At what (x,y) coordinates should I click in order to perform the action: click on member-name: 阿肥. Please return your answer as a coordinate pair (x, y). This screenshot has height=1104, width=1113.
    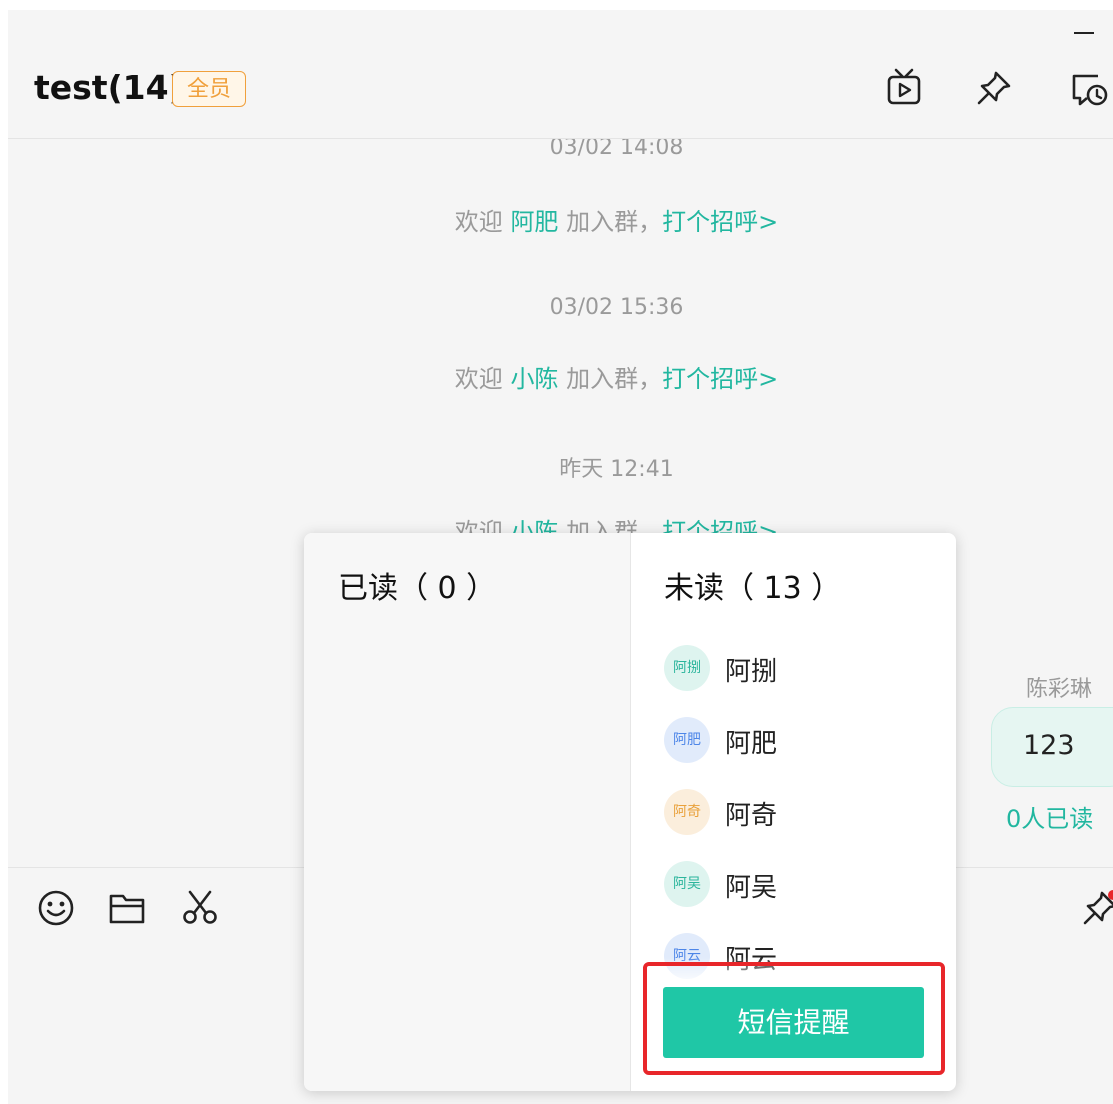
    Looking at the image, I should click on (751, 744).